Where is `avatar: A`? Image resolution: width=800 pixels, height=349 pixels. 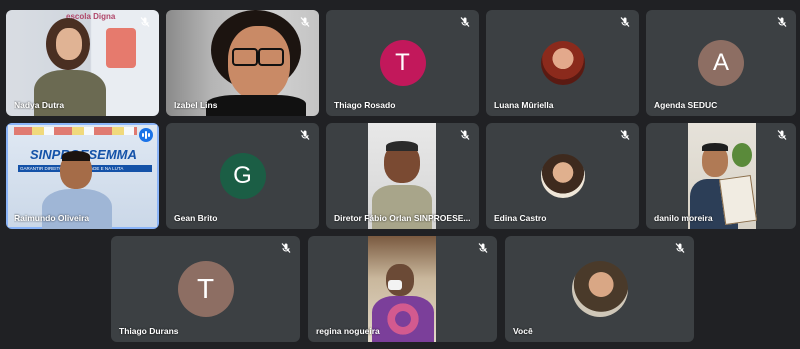 avatar: A is located at coordinates (721, 63).